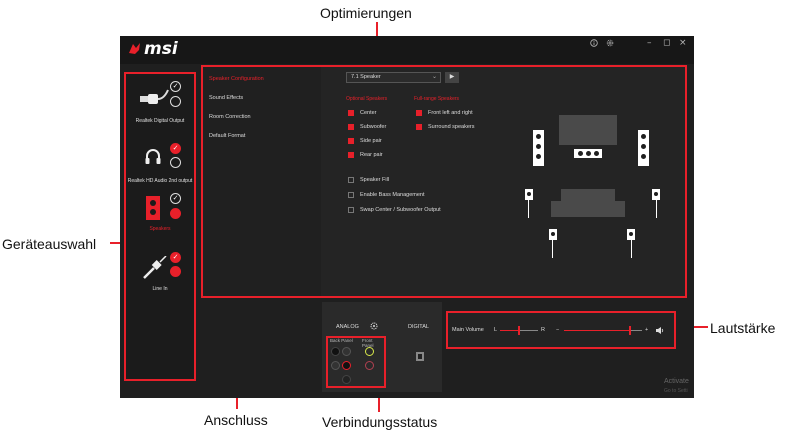  What do you see at coordinates (341, 340) in the screenshot?
I see `back-panel-label: Back Panel` at bounding box center [341, 340].